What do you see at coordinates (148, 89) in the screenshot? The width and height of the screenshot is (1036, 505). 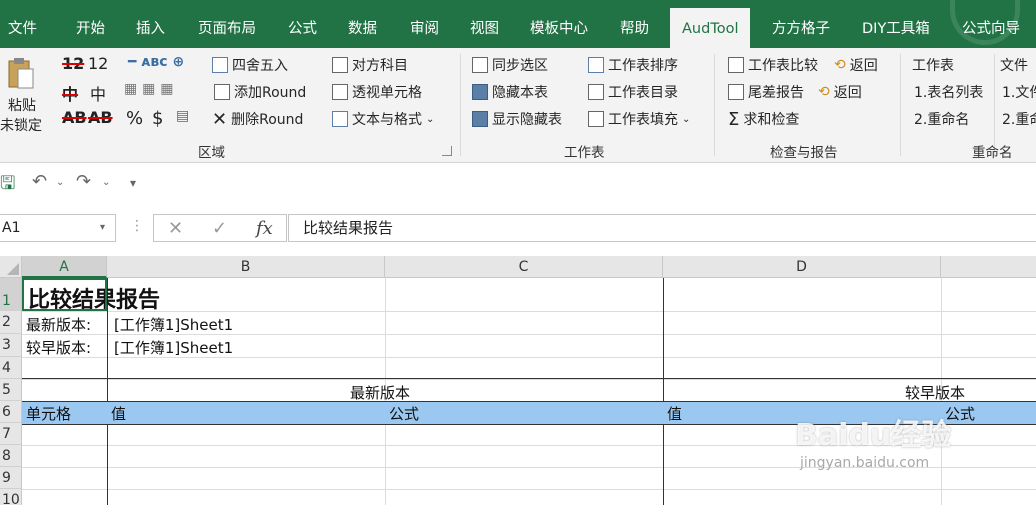 I see `grid-icons: ▦ ▦ ▦` at bounding box center [148, 89].